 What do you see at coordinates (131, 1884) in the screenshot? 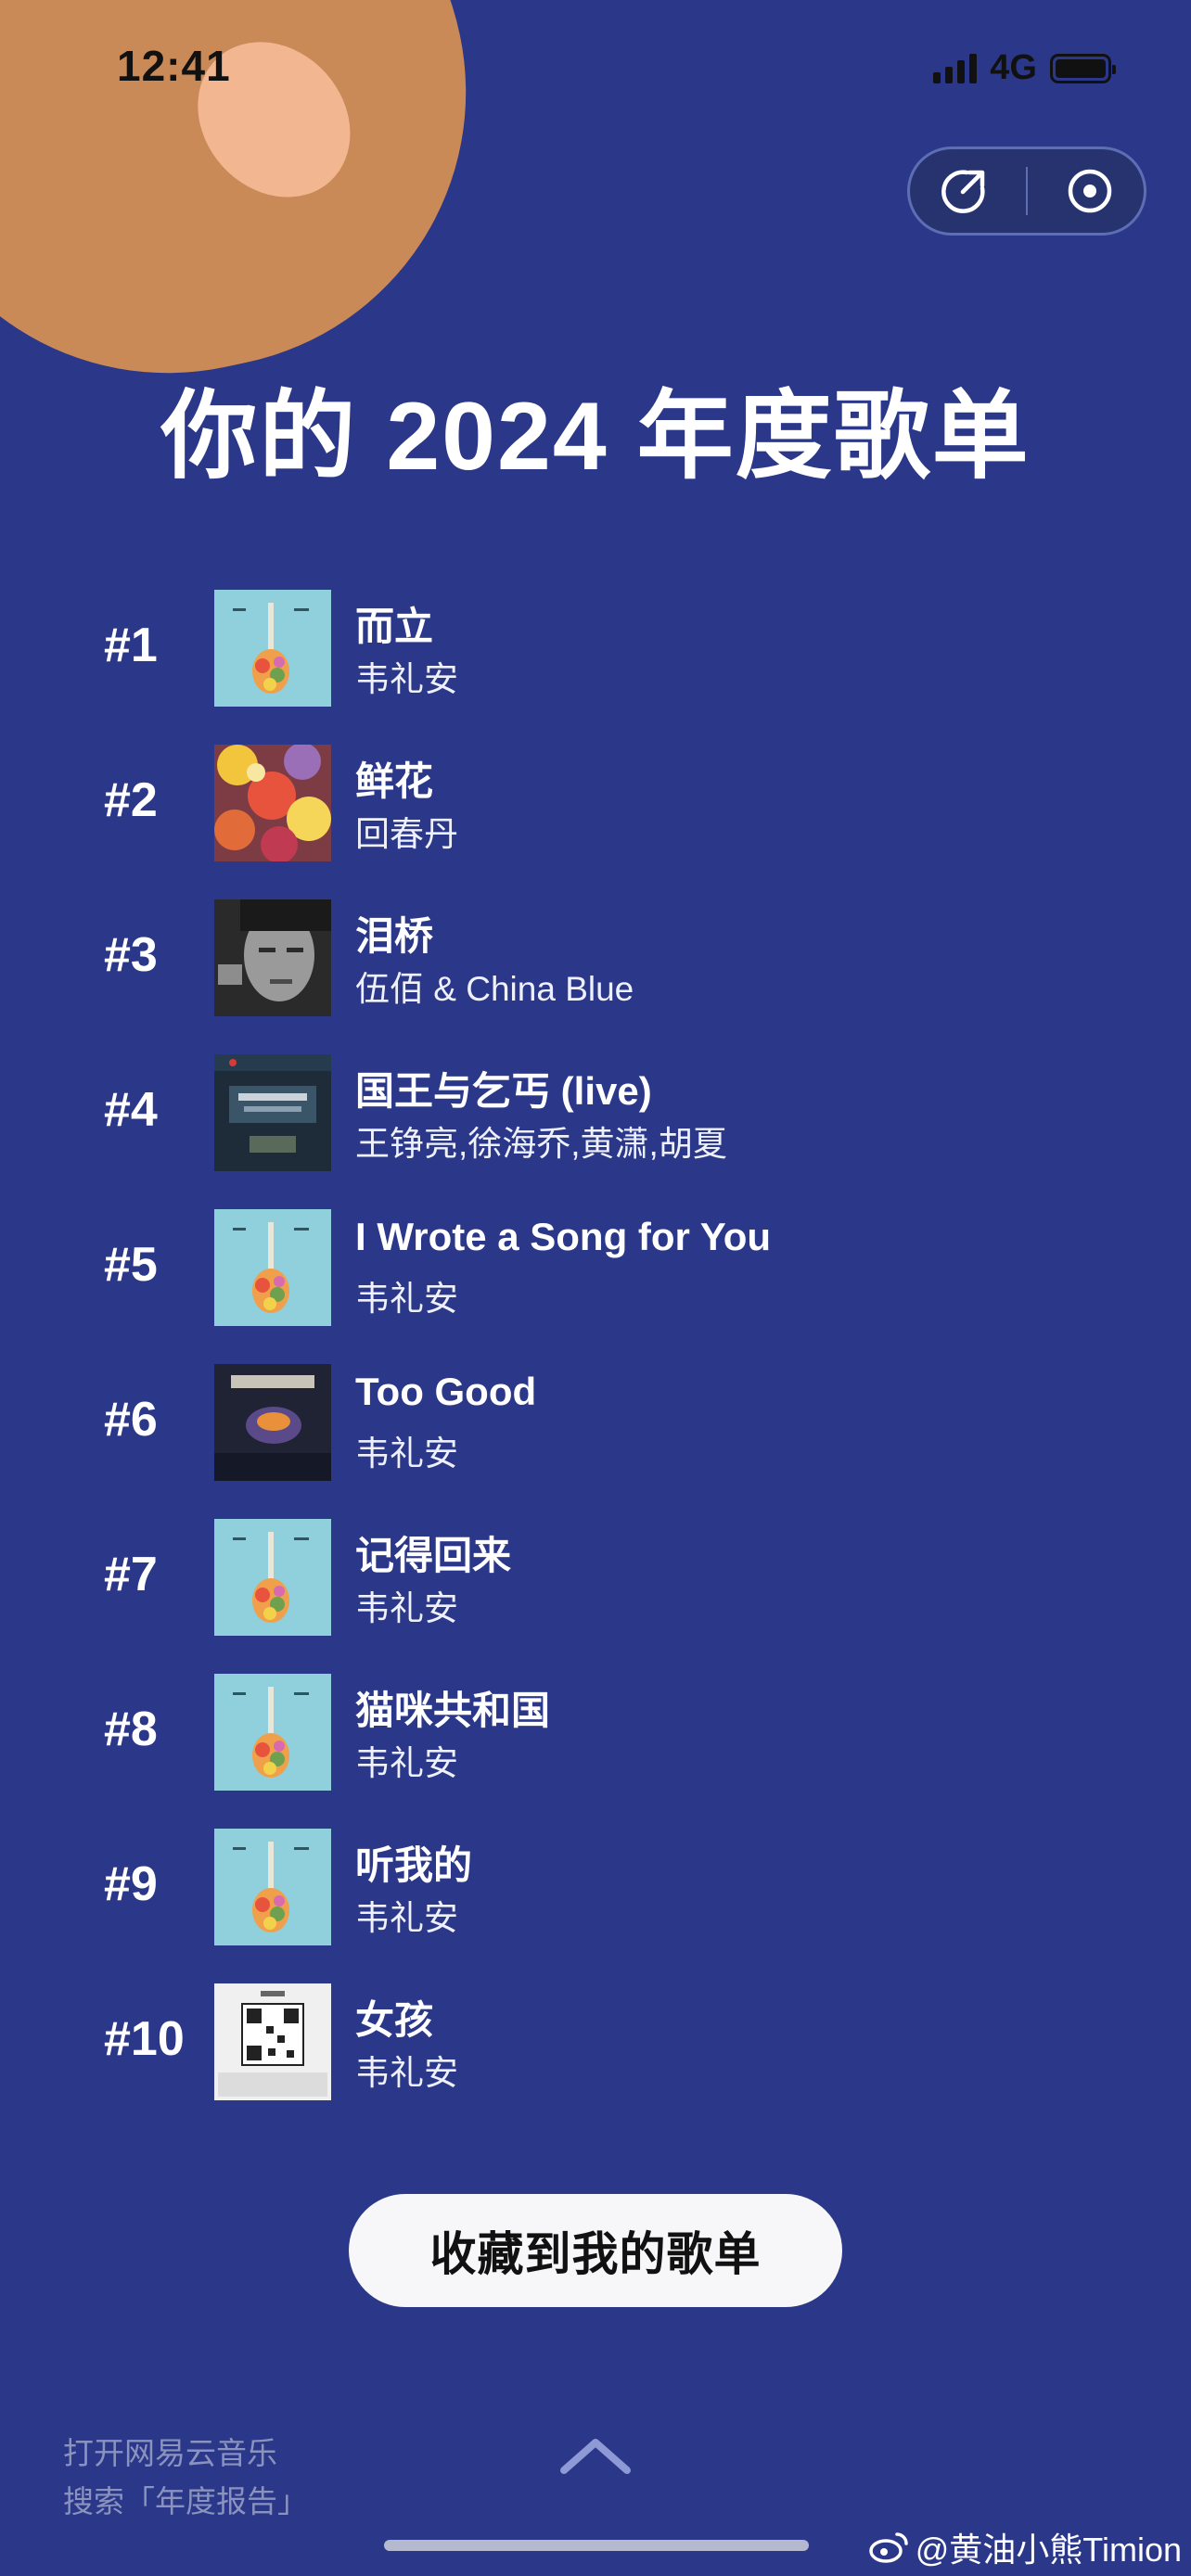
I see `track-rank: #9` at bounding box center [131, 1884].